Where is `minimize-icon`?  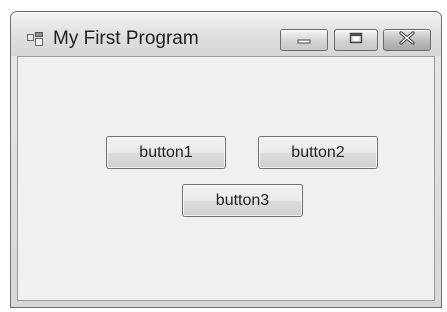
minimize-icon is located at coordinates (304, 40).